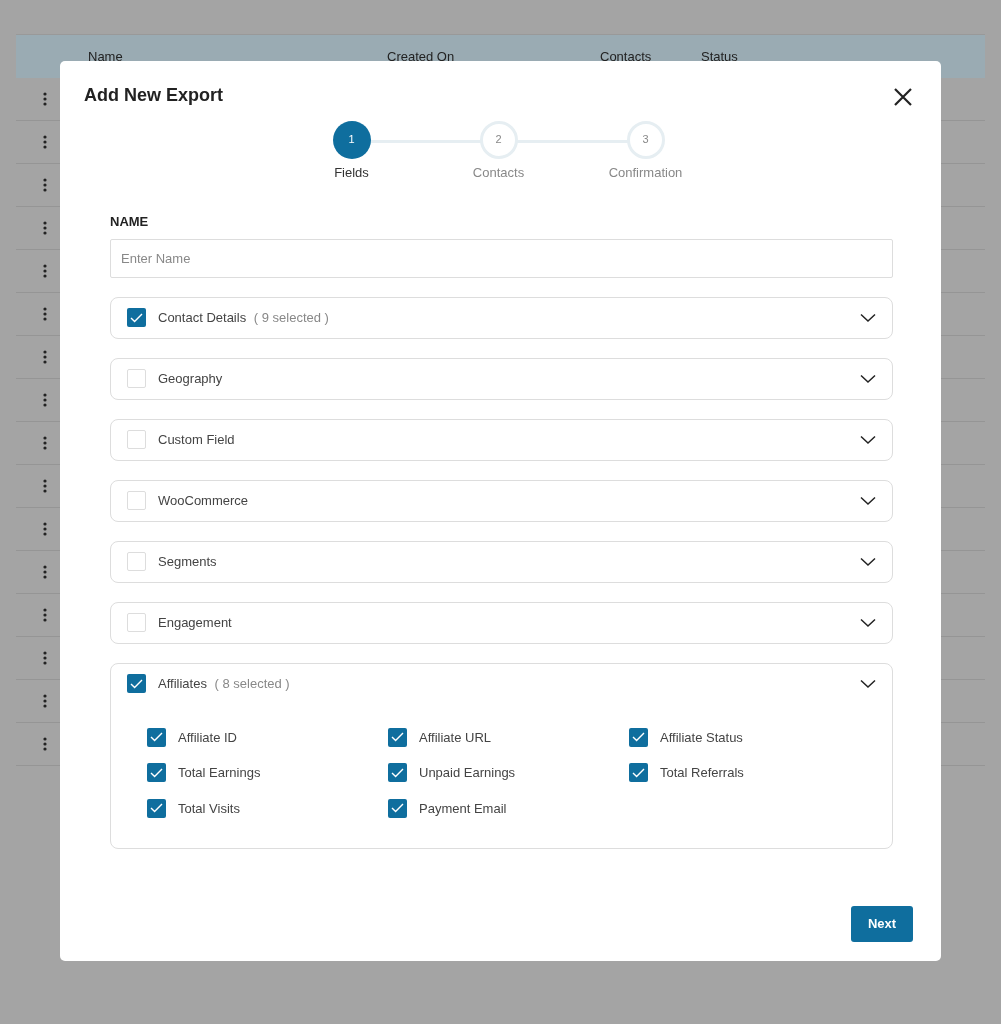  What do you see at coordinates (498, 172) in the screenshot?
I see `step-label: Contacts` at bounding box center [498, 172].